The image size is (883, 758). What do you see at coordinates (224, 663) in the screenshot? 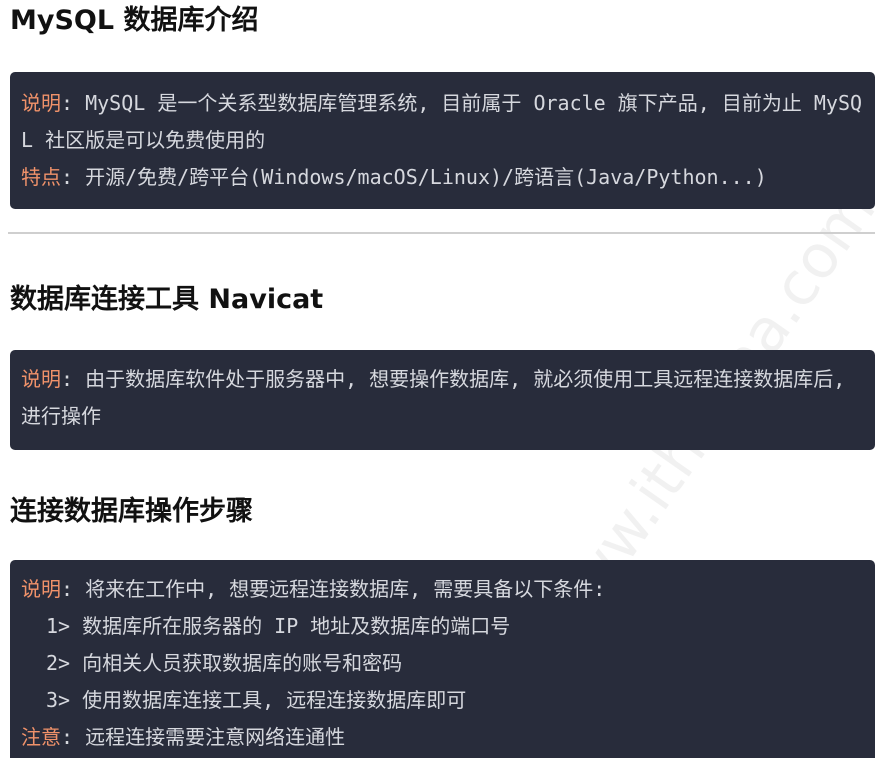
I see `step-item-2: 2> 向相关人员获取数据库的账号和密码` at bounding box center [224, 663].